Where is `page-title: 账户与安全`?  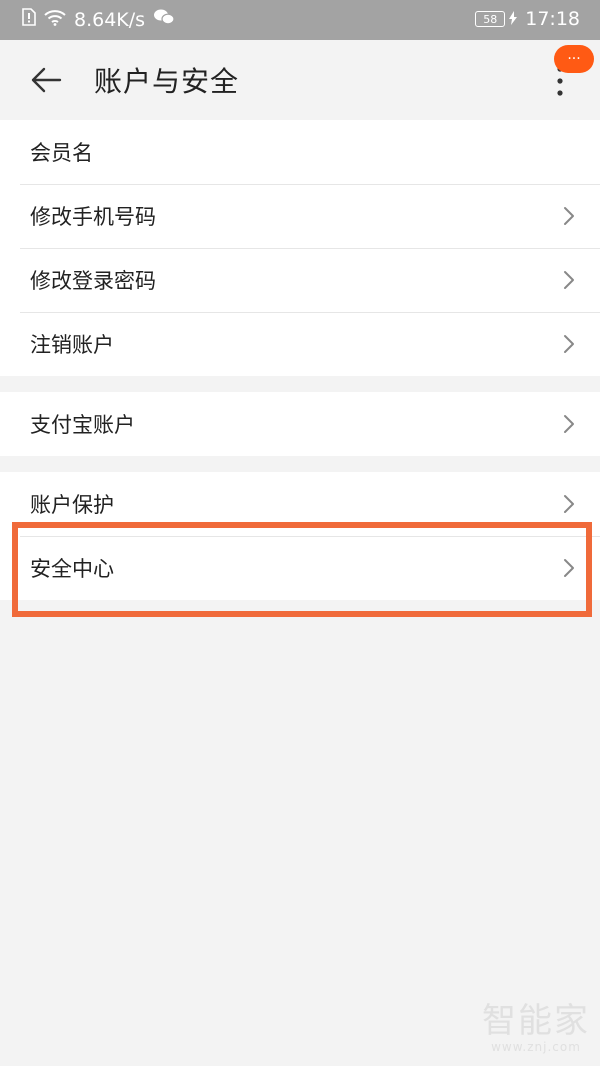 page-title: 账户与安全 is located at coordinates (167, 81).